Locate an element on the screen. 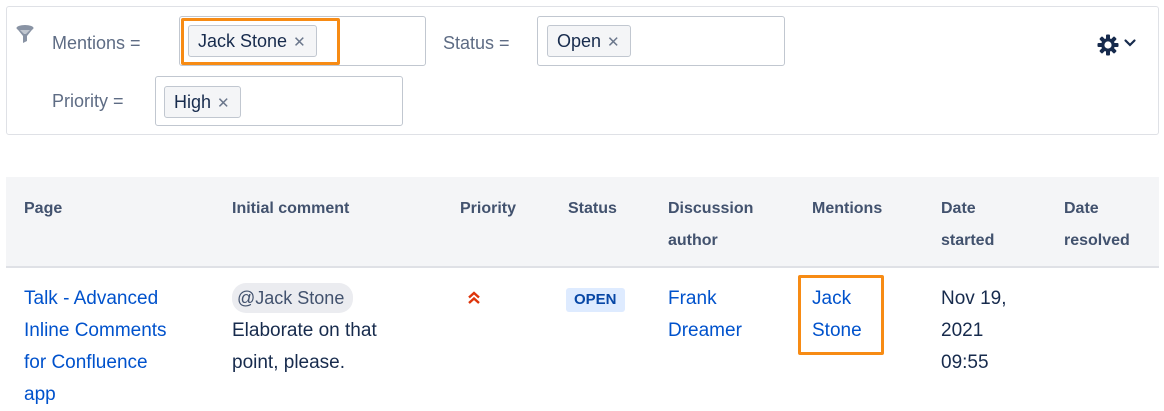 The image size is (1164, 411). priority-filter-tag: High ✕ is located at coordinates (202, 102).